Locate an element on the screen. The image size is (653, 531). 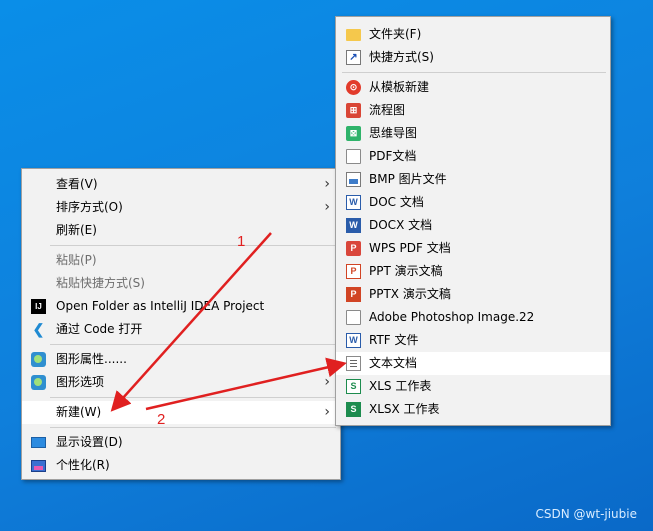
submenu-item-pdf: PDF文档 is located at coordinates (473, 156).